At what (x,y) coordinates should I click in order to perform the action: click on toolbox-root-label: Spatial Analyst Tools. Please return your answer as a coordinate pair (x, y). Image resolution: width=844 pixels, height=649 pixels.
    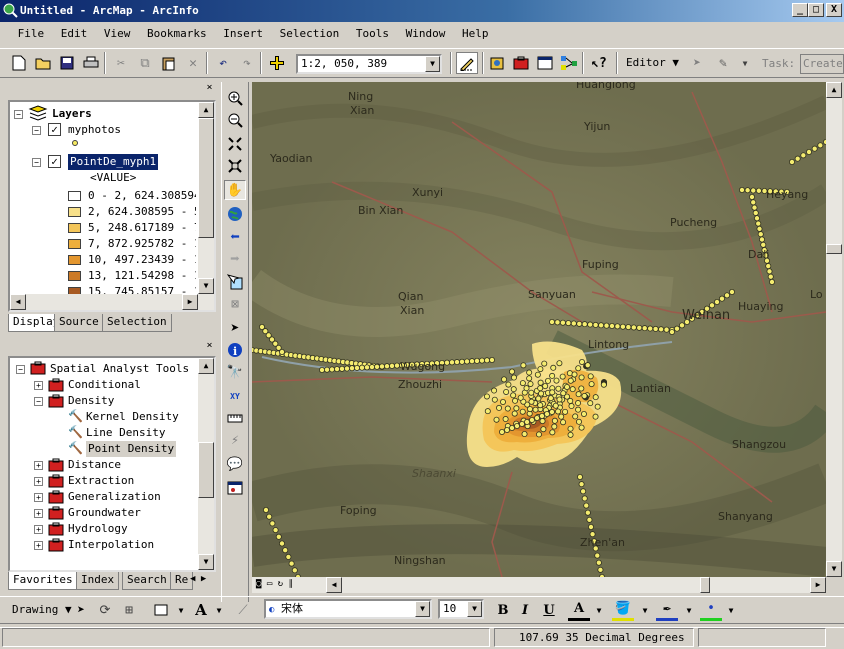
    Looking at the image, I should click on (119, 369).